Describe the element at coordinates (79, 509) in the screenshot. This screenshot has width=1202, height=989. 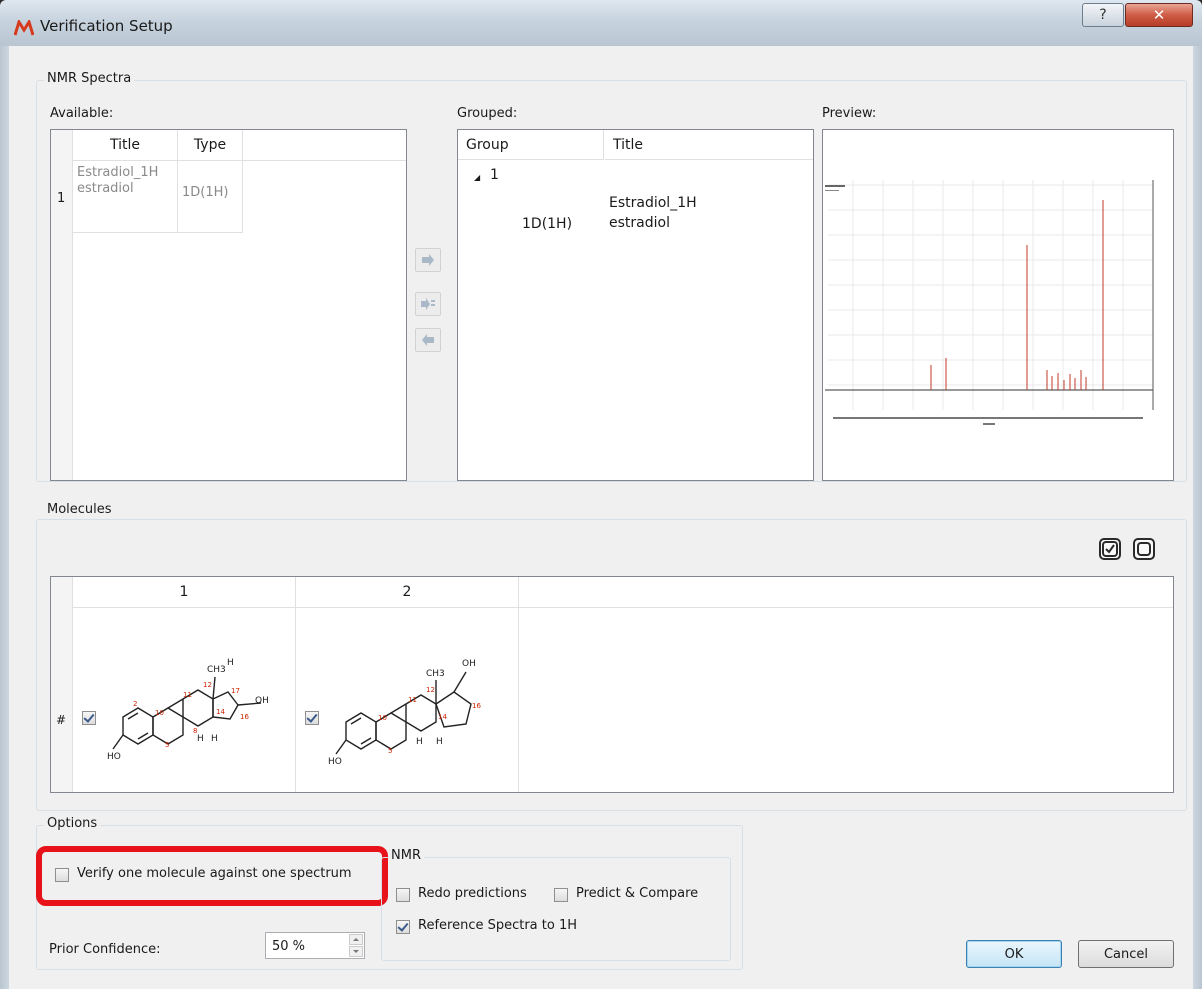
I see `molecules-group-label: Molecules` at that location.